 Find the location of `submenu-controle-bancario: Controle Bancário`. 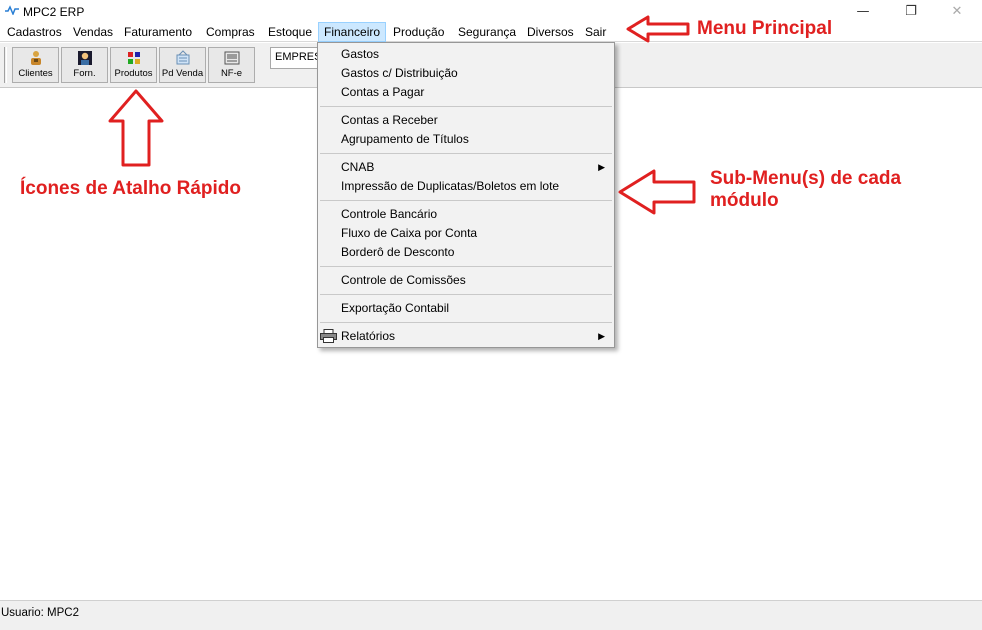

submenu-controle-bancario: Controle Bancário is located at coordinates (389, 214).